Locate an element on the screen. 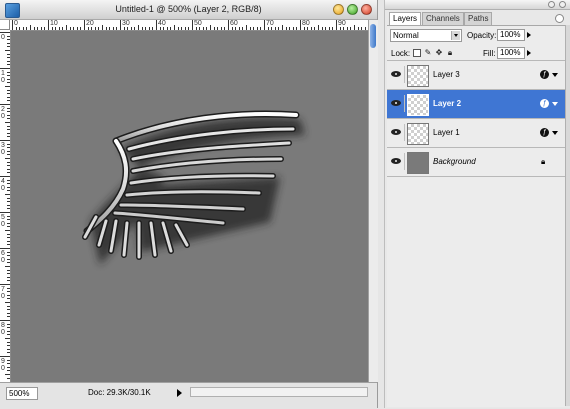 Image resolution: width=570 pixels, height=409 pixels. layer-row-background: Background 🔒︎ is located at coordinates (476, 162).